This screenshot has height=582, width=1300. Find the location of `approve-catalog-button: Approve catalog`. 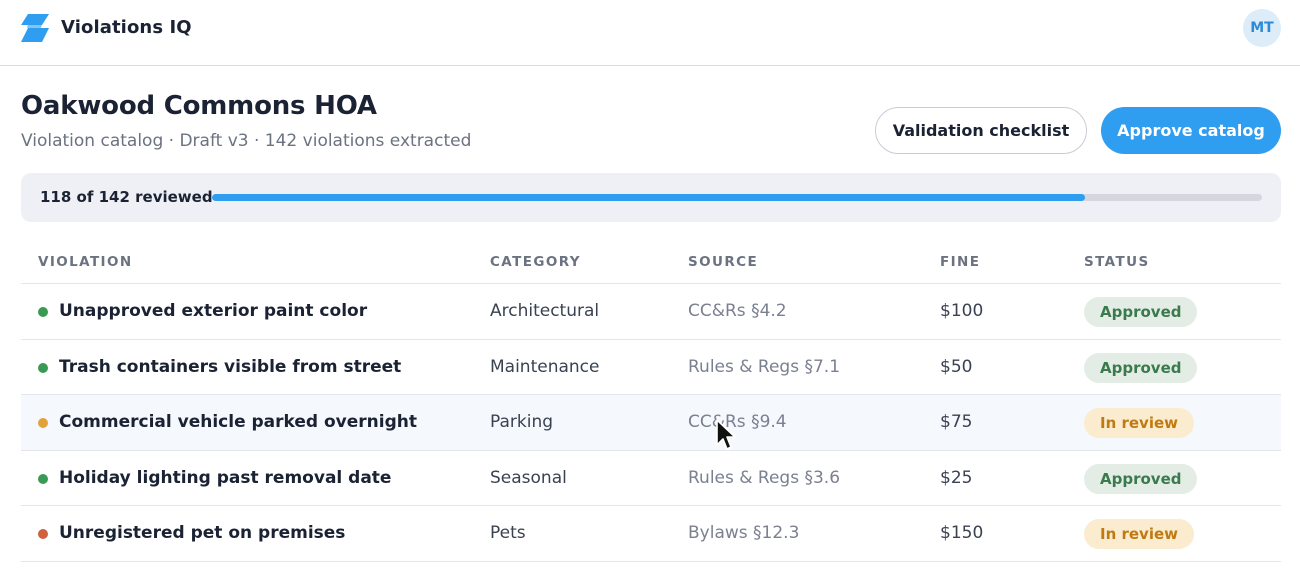

approve-catalog-button: Approve catalog is located at coordinates (1191, 130).